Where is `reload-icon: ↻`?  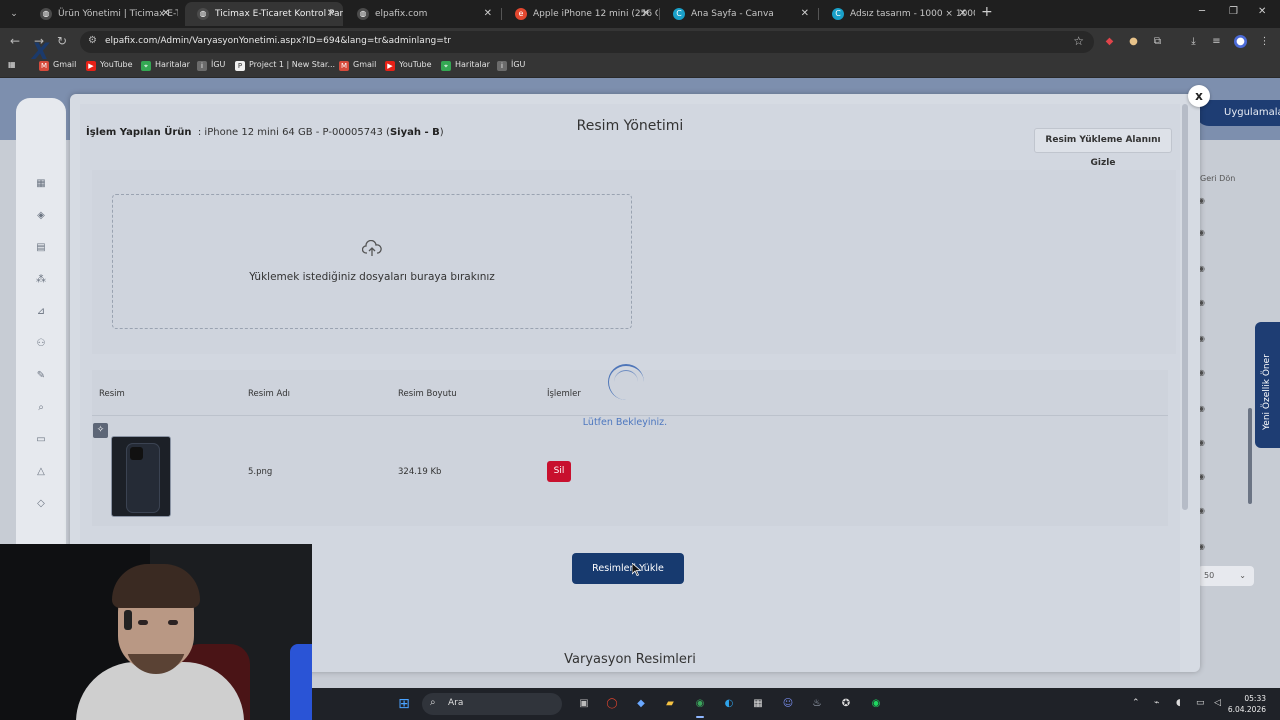 reload-icon: ↻ is located at coordinates (62, 41).